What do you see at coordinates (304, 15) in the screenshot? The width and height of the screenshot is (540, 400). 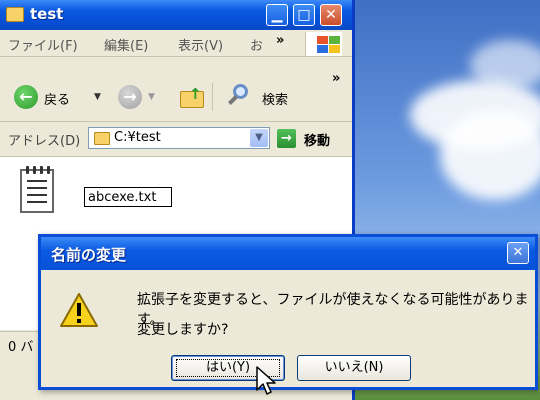 I see `maximize-button: □` at bounding box center [304, 15].